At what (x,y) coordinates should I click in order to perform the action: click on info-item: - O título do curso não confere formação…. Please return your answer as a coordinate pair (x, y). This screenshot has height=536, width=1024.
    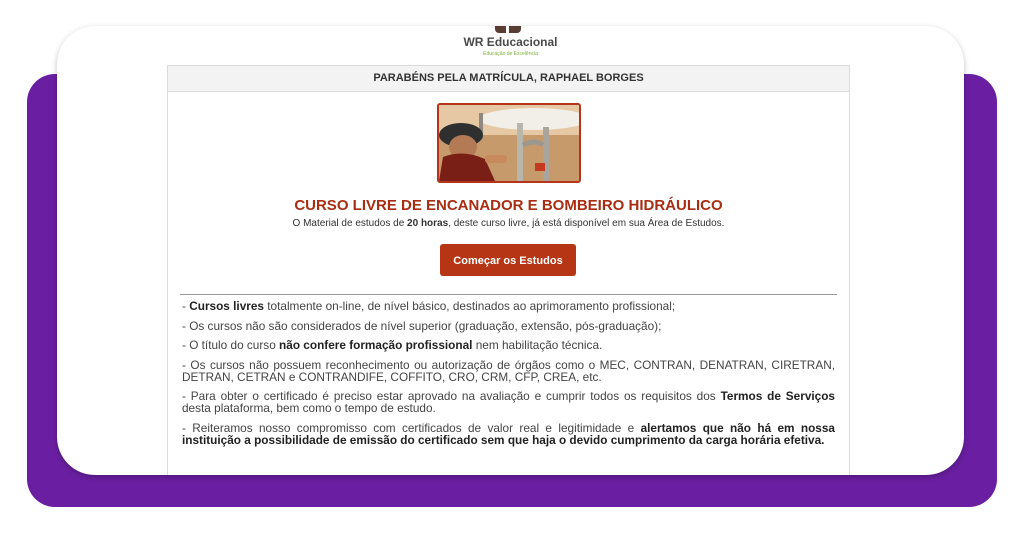
    Looking at the image, I should click on (392, 345).